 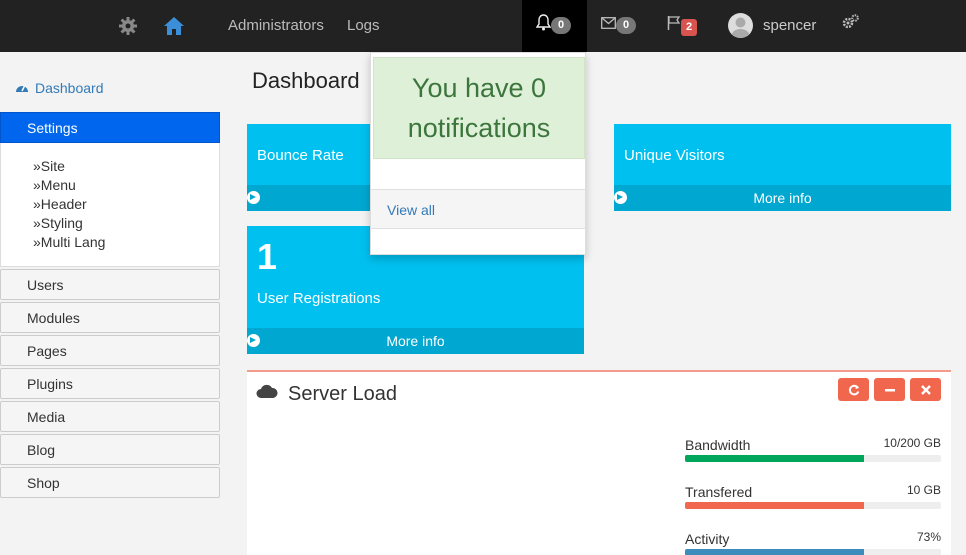 What do you see at coordinates (300, 155) in the screenshot?
I see `tile-label: Bounce Rate` at bounding box center [300, 155].